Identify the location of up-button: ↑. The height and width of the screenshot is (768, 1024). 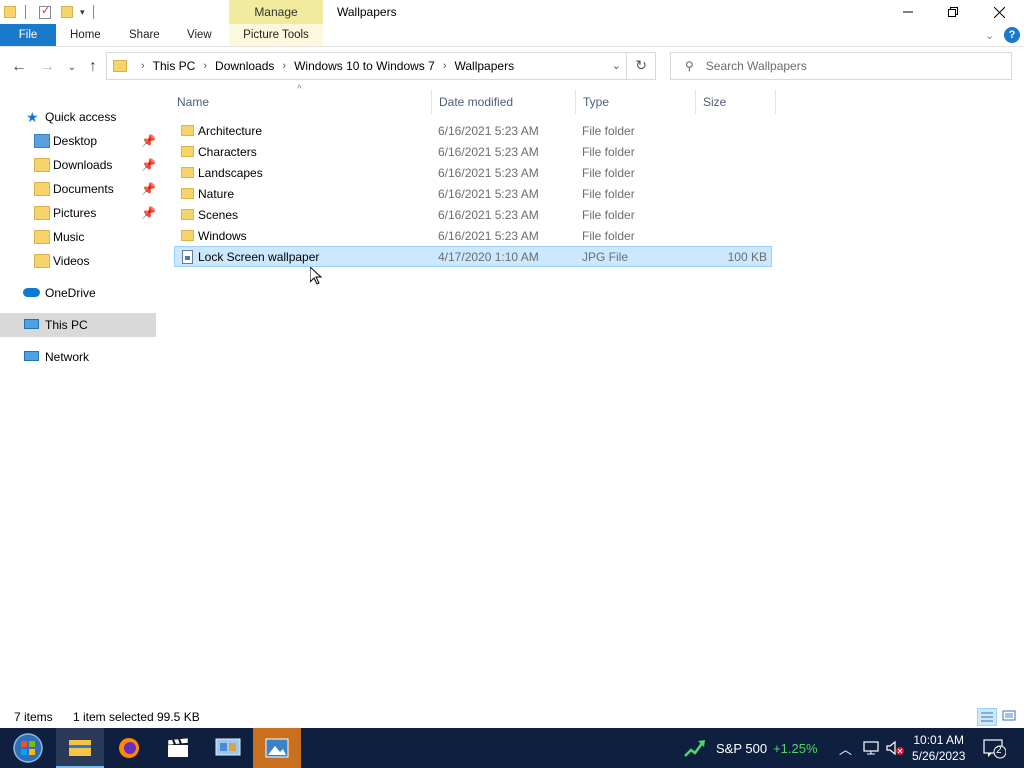
(93, 67).